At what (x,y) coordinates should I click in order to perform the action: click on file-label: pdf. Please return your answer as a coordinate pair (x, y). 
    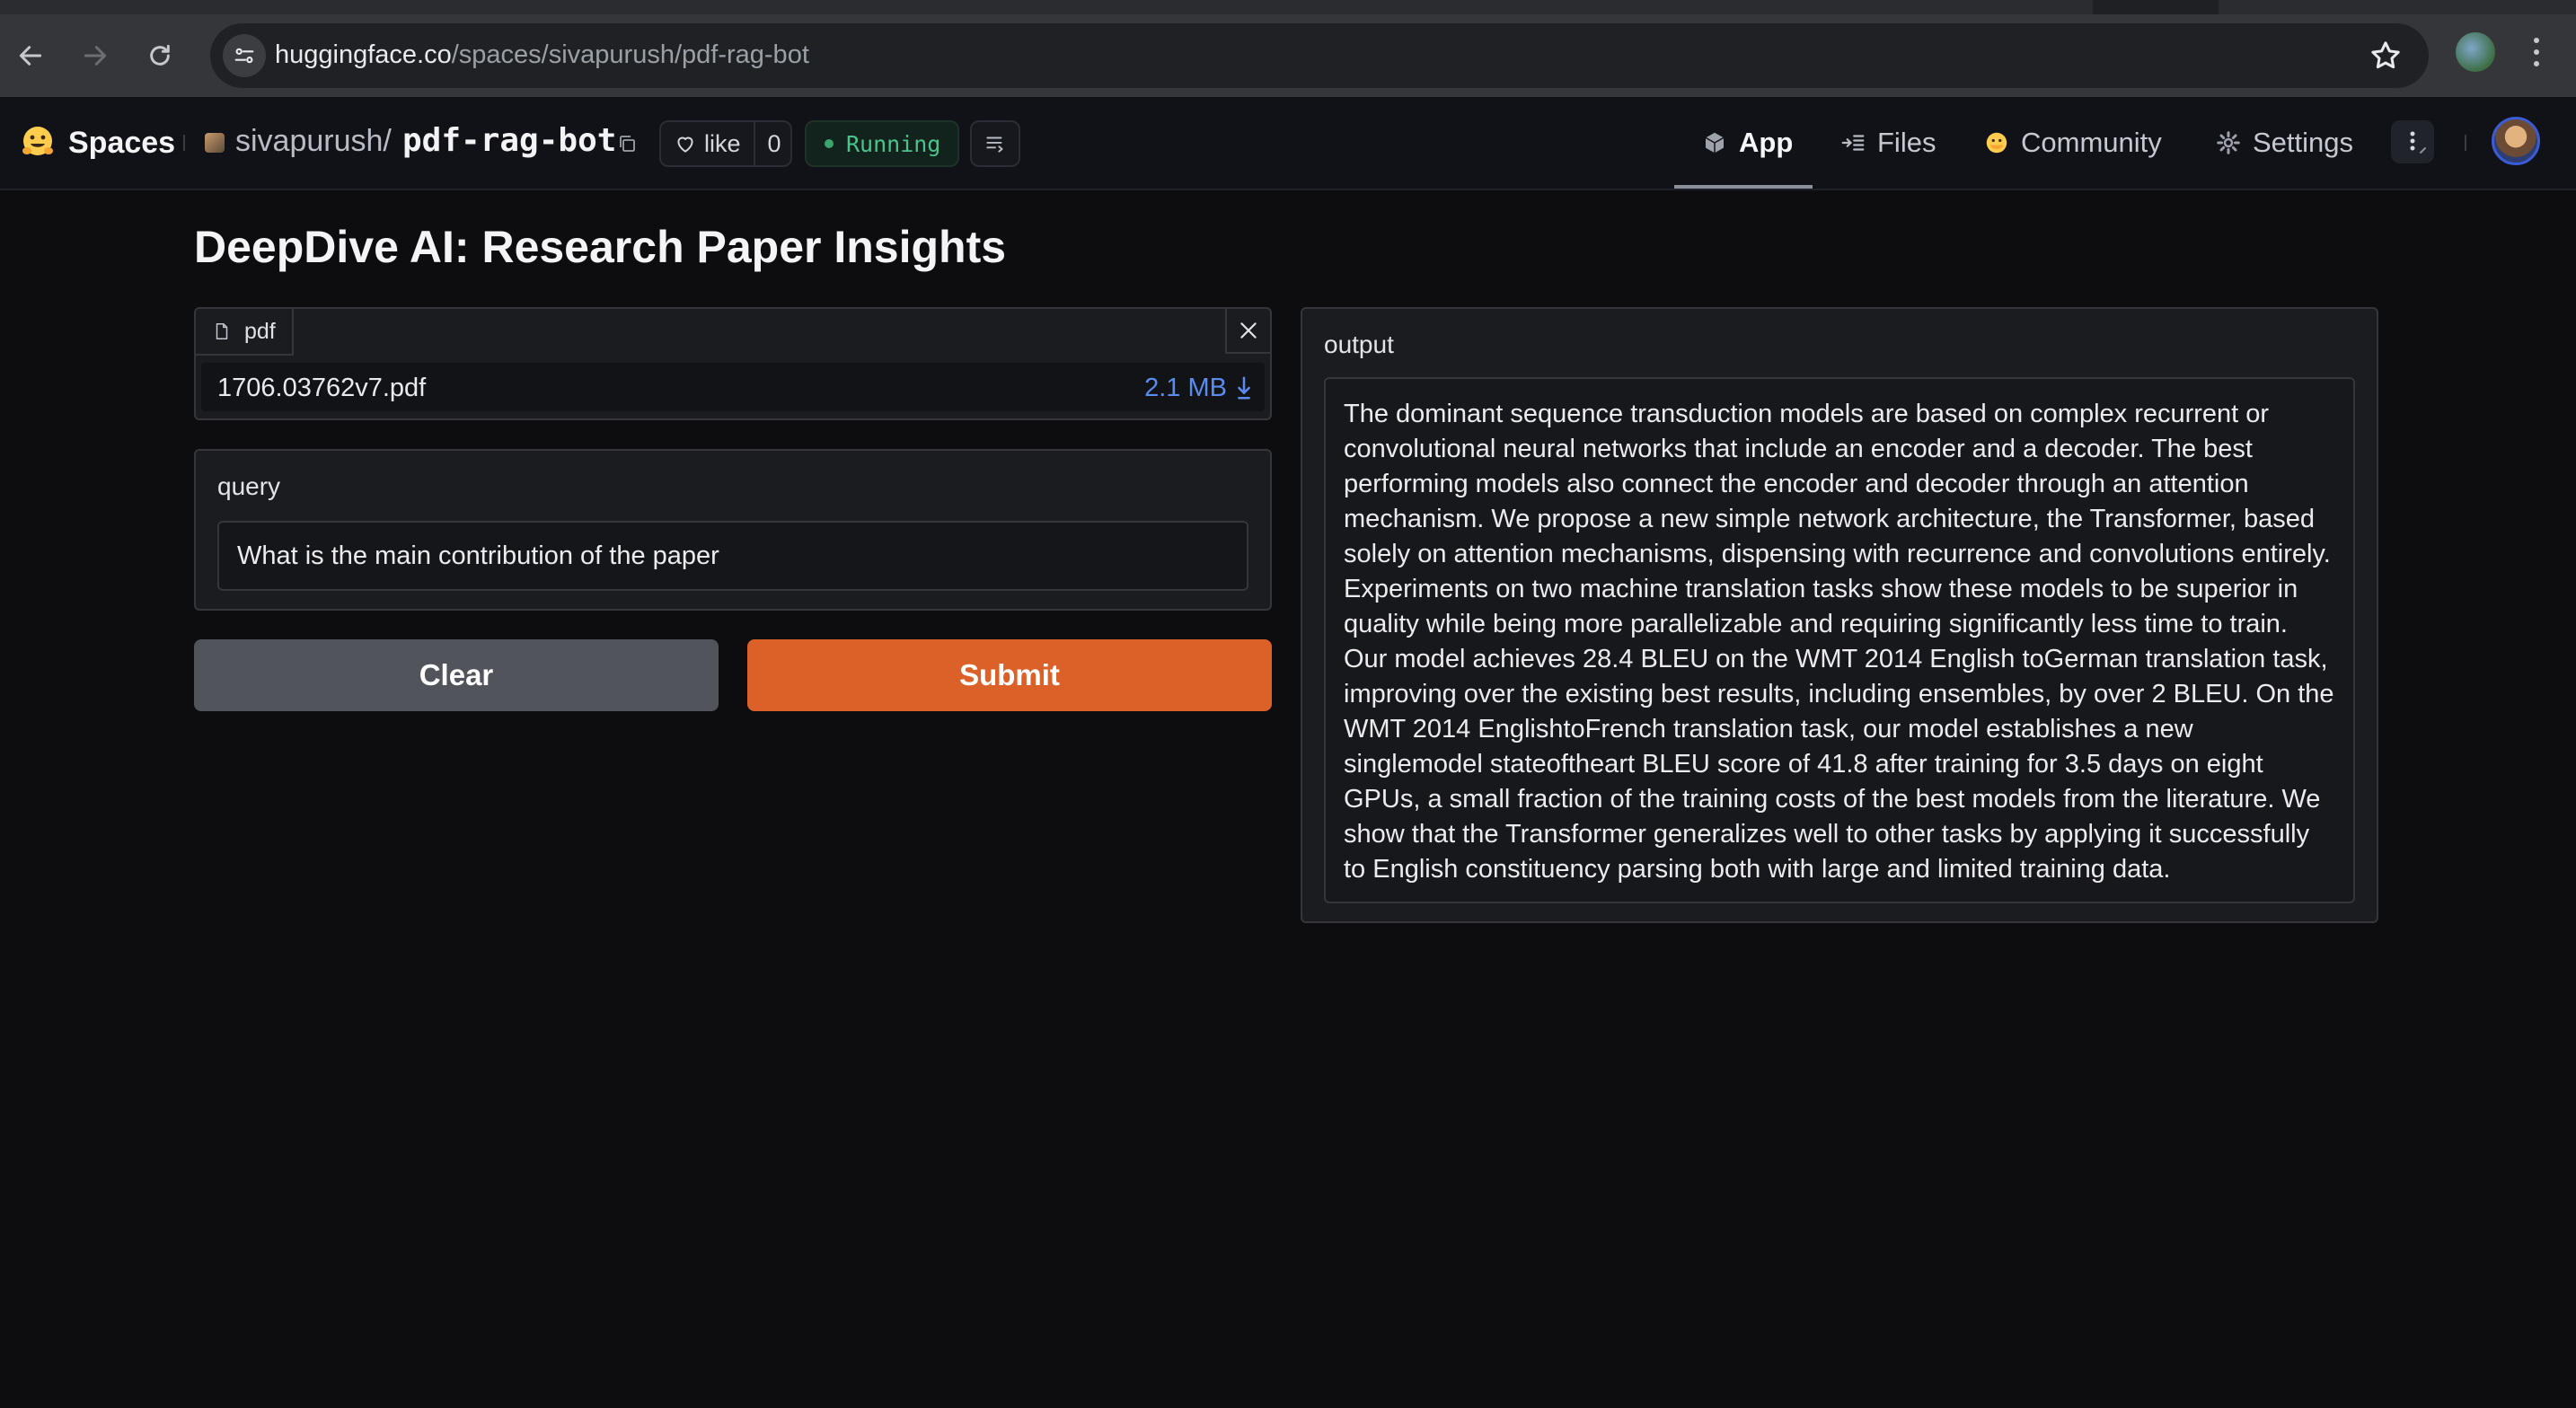
    Looking at the image, I should click on (245, 332).